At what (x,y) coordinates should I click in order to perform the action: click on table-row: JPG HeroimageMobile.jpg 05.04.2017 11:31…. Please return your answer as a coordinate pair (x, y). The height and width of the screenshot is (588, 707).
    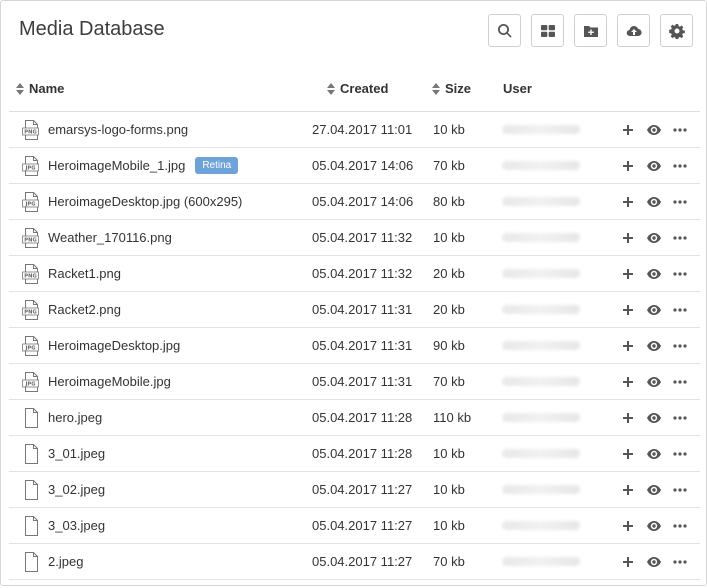
    Looking at the image, I should click on (354, 382).